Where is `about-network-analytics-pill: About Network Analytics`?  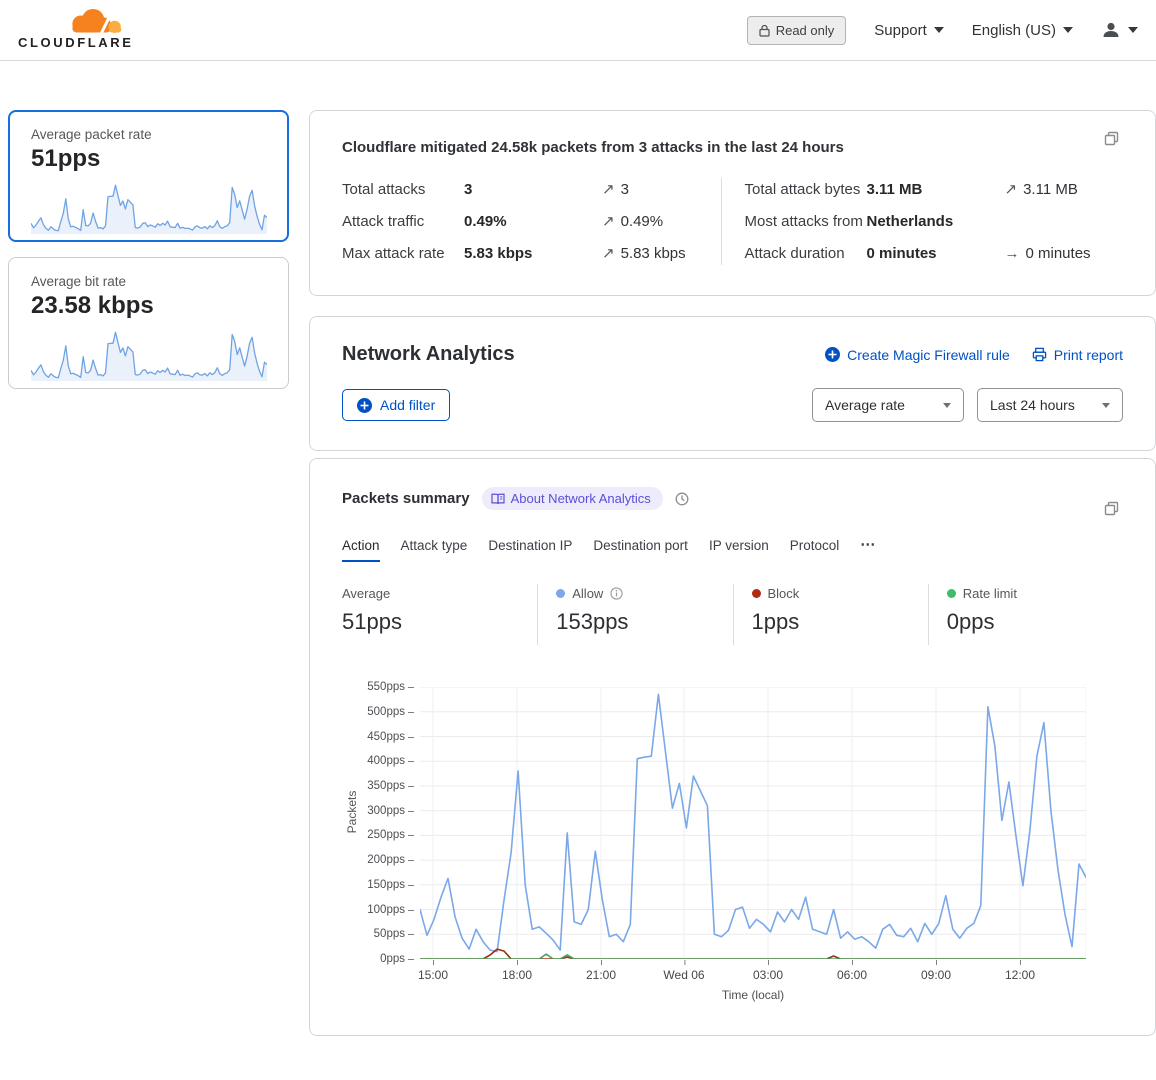
about-network-analytics-pill: About Network Analytics is located at coordinates (572, 498).